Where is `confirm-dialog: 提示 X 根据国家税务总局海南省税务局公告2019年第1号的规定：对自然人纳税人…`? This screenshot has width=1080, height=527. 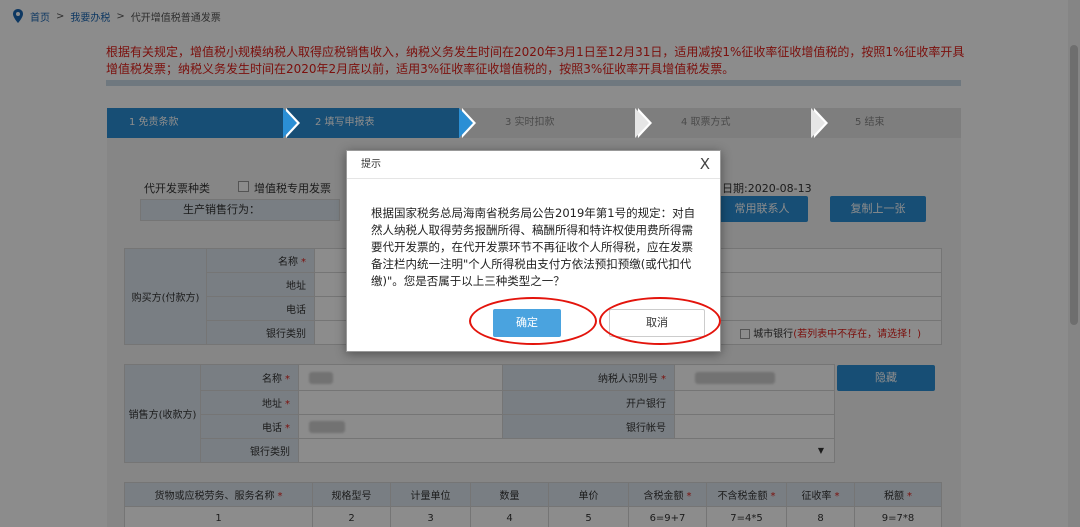 confirm-dialog: 提示 X 根据国家税务总局海南省税务局公告2019年第1号的规定：对自然人纳税人… is located at coordinates (533, 251).